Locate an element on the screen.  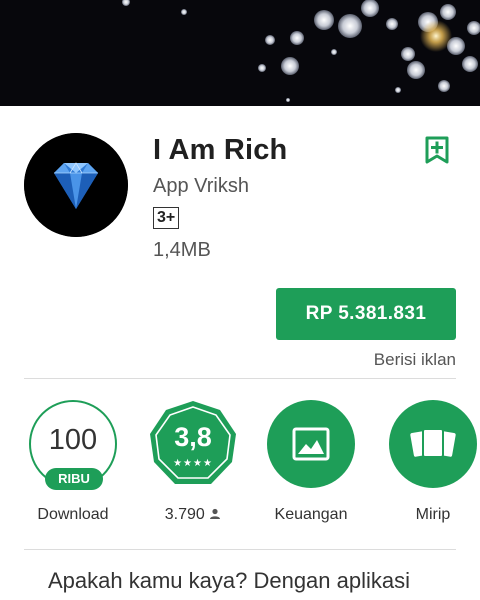
rating-value: 3,8 is located at coordinates (193, 437).